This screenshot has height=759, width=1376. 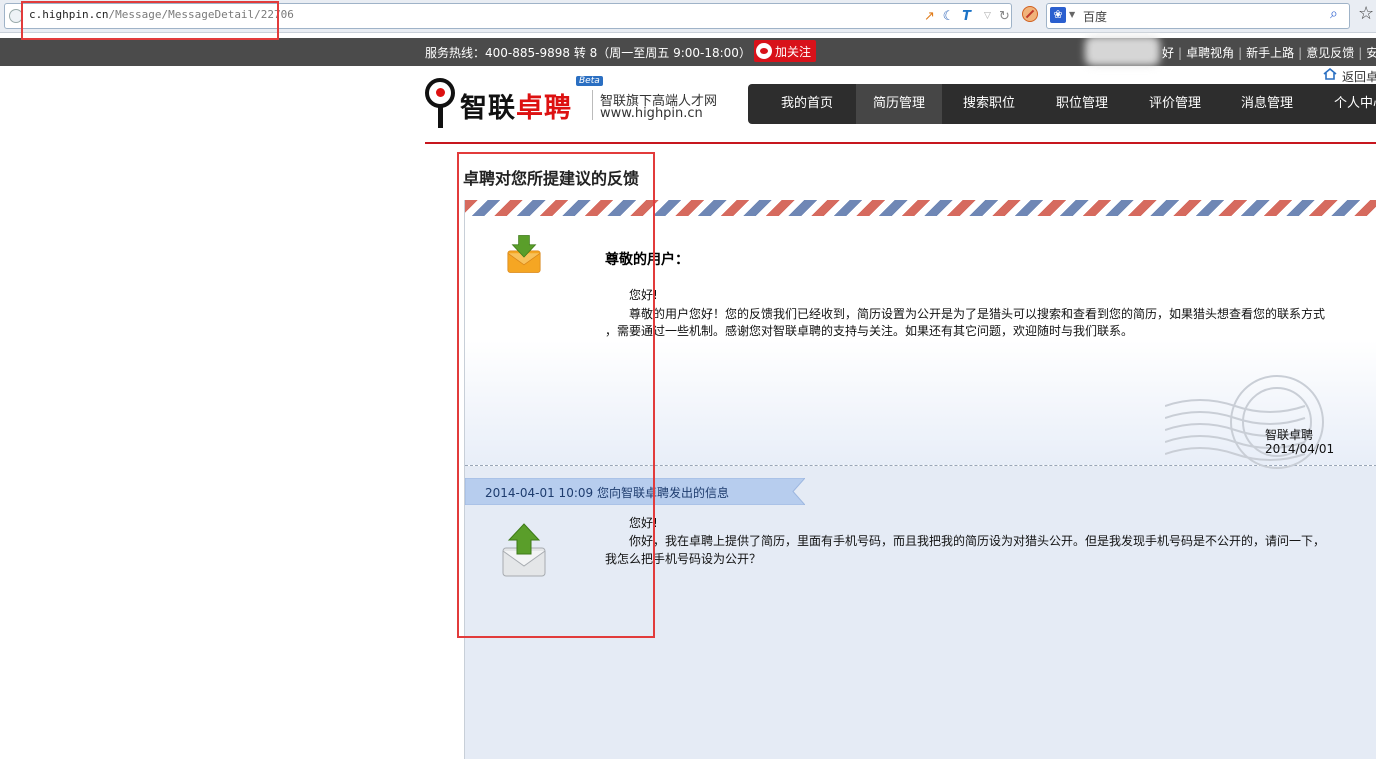 What do you see at coordinates (592, 105) in the screenshot?
I see `logo-divider` at bounding box center [592, 105].